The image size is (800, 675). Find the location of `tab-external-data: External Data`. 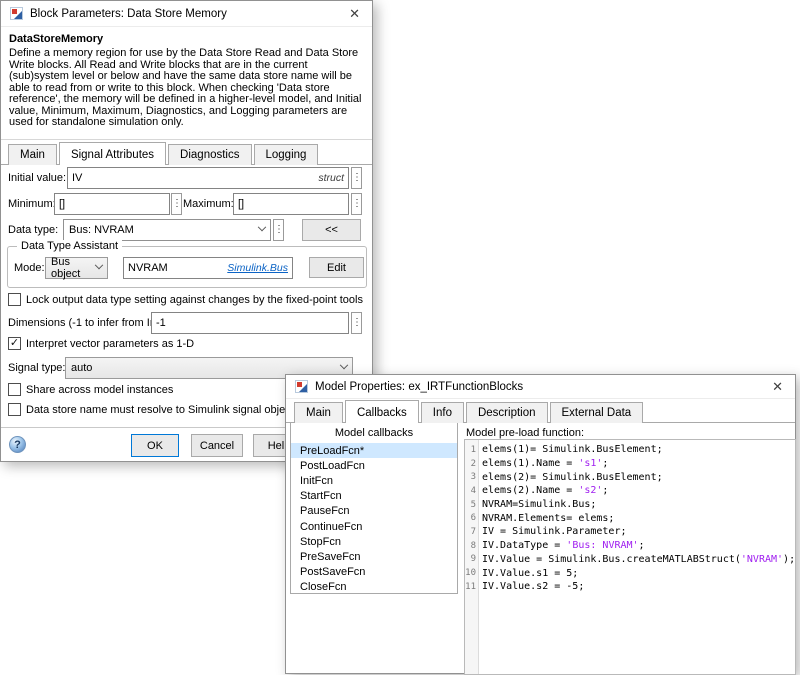

tab-external-data: External Data is located at coordinates (596, 412).